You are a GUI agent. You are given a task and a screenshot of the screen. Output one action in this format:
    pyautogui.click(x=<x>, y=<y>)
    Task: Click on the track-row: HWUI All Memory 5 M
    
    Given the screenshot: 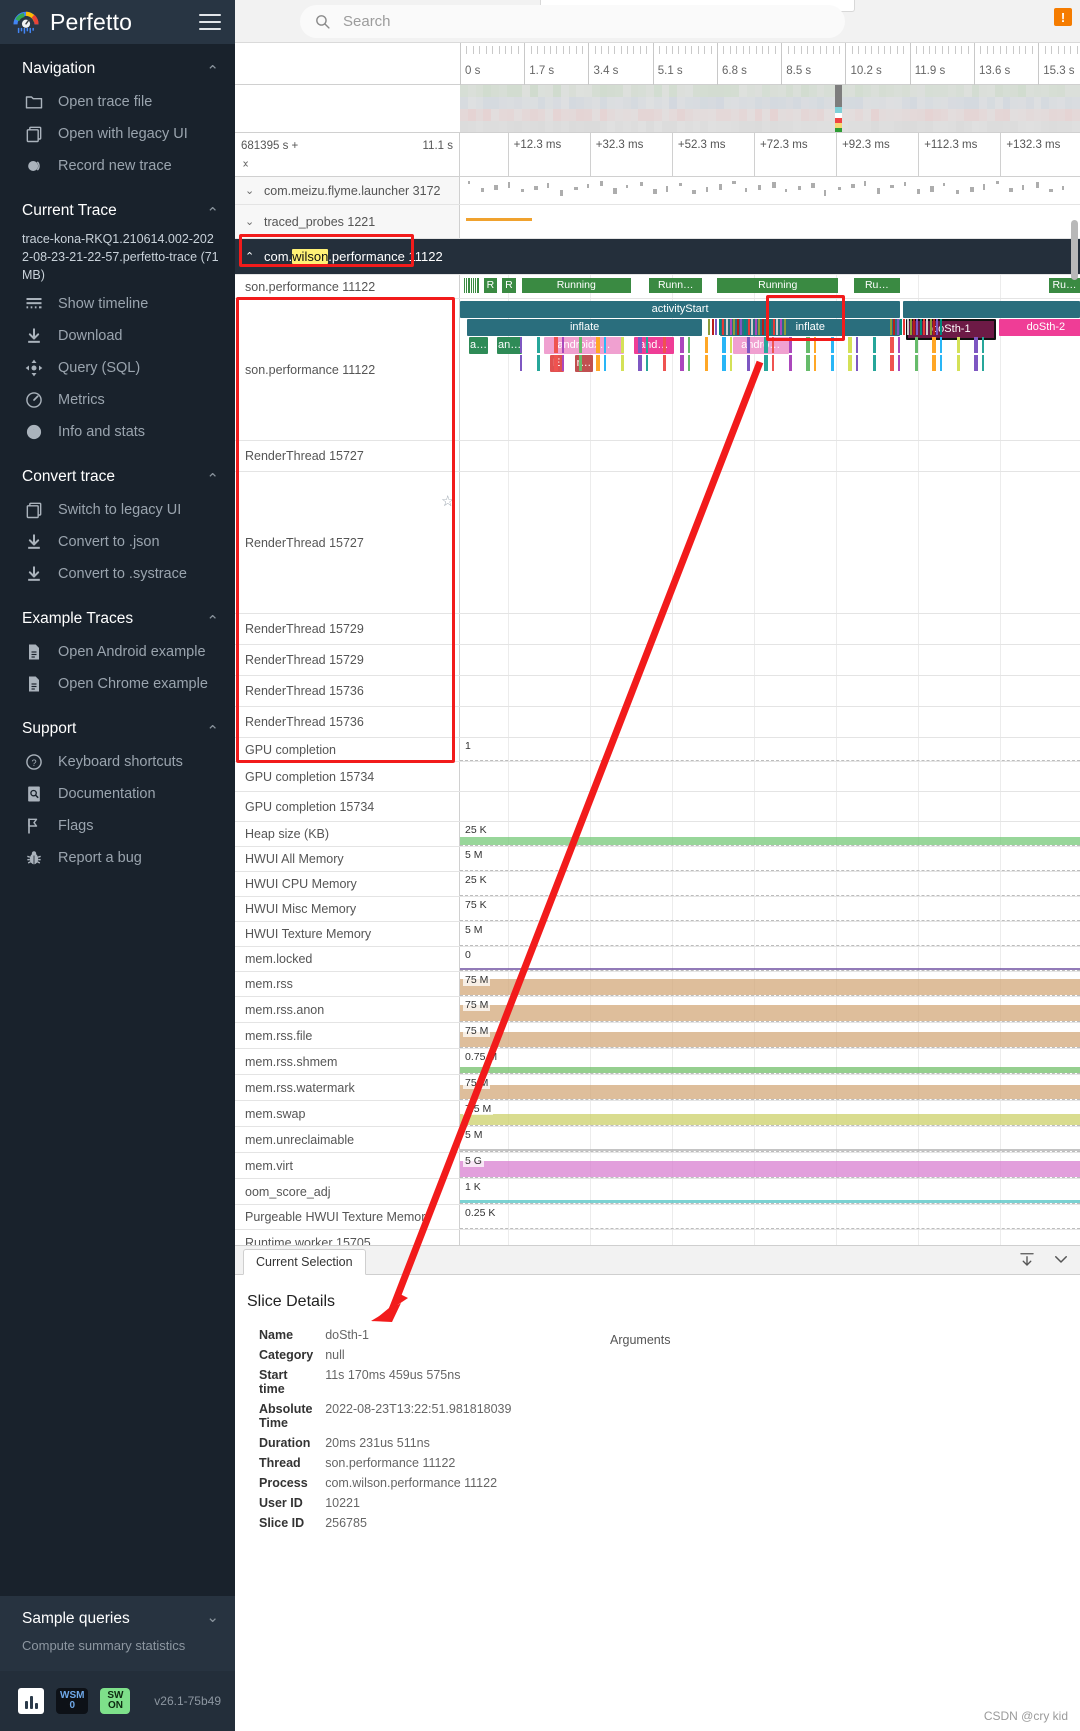 What is the action you would take?
    pyautogui.click(x=657, y=859)
    